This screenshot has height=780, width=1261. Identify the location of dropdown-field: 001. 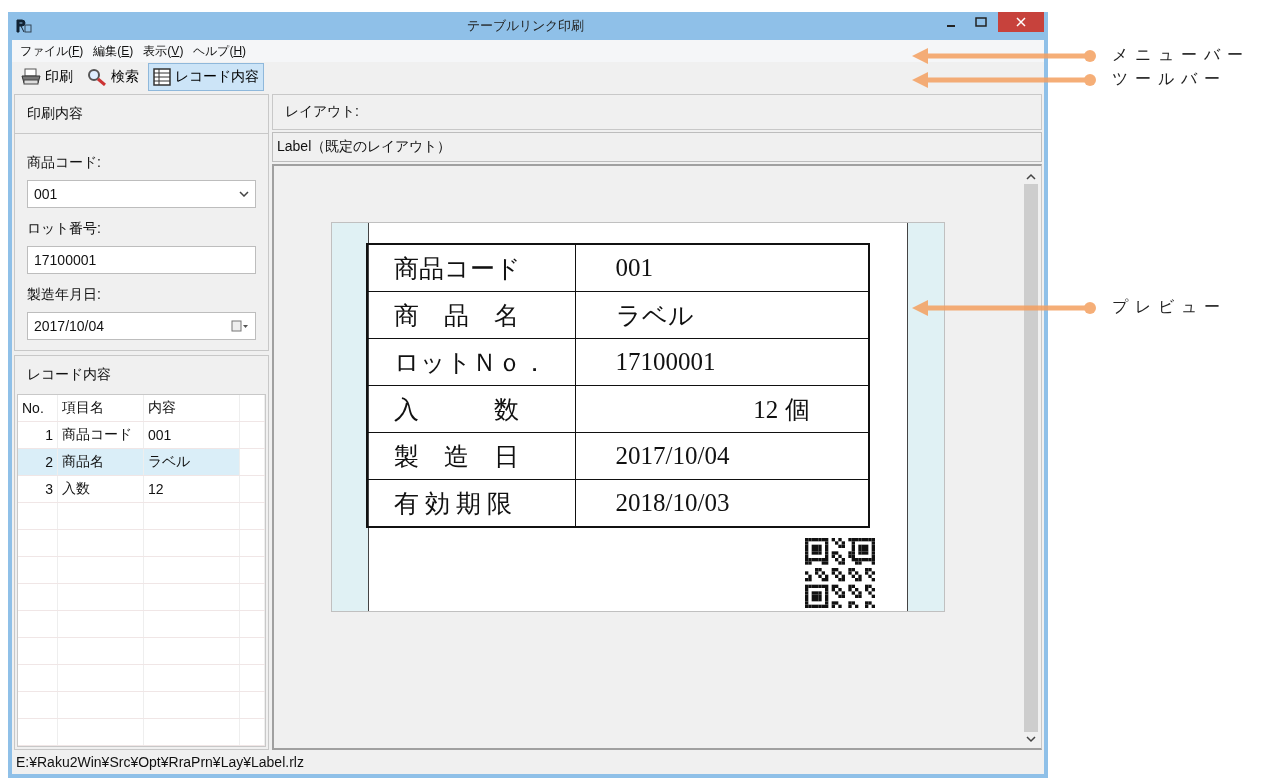
(141, 194).